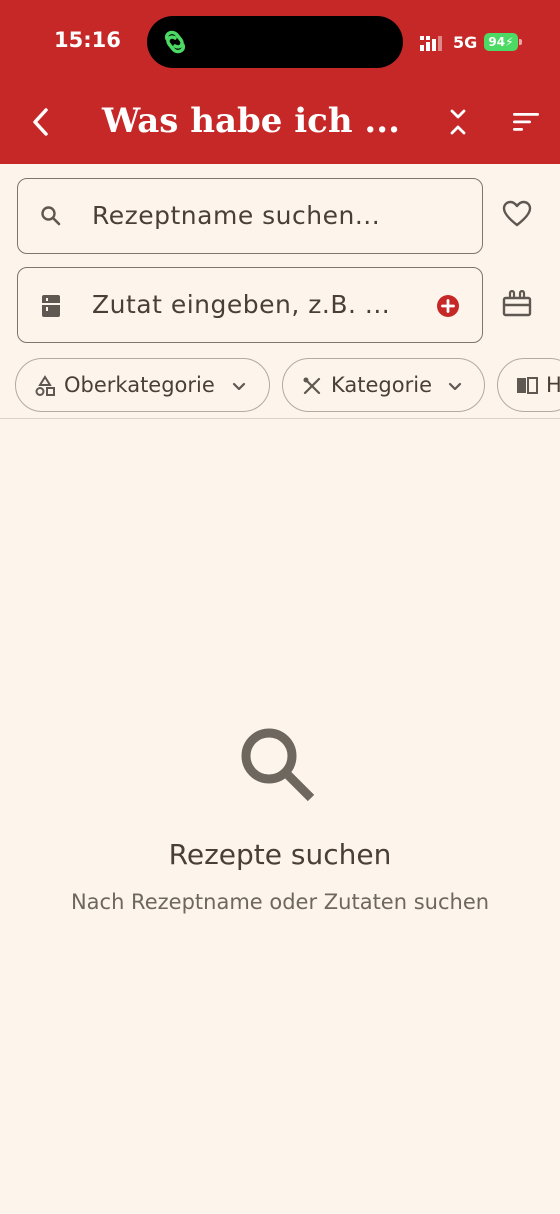  I want to click on collapse-button, so click(458, 124).